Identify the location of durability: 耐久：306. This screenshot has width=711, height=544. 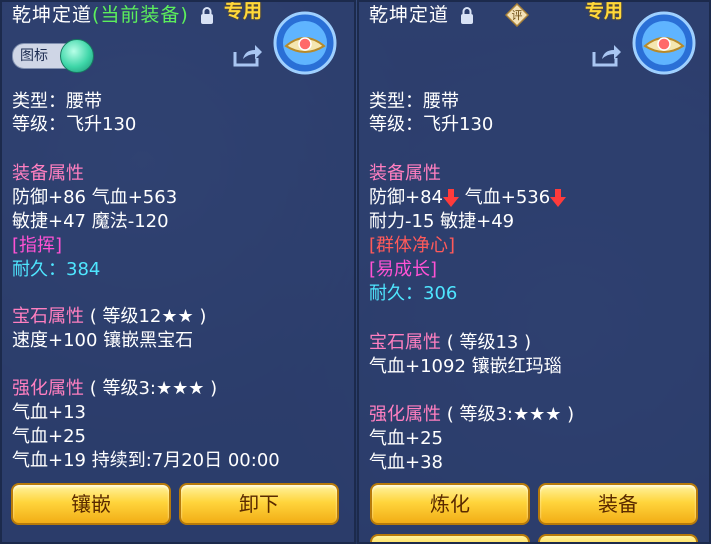
(413, 294).